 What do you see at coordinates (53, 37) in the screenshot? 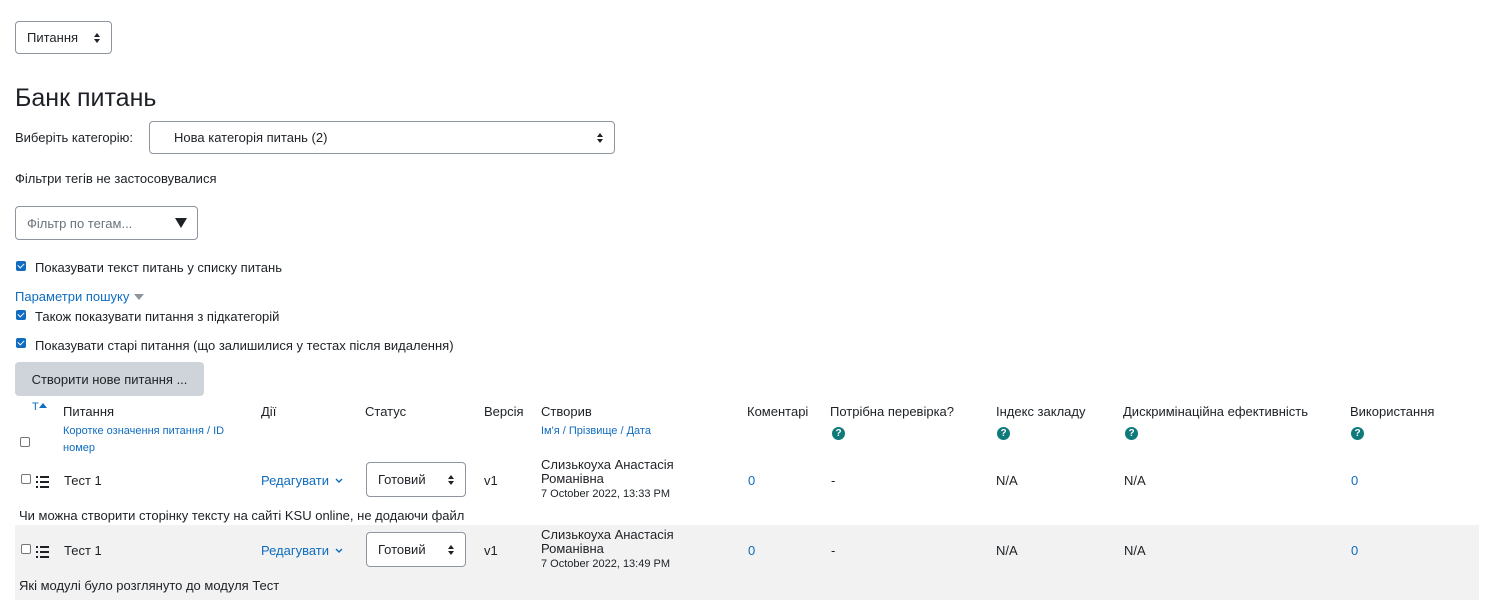
I see `question-bank-nav-select-value: Питання` at bounding box center [53, 37].